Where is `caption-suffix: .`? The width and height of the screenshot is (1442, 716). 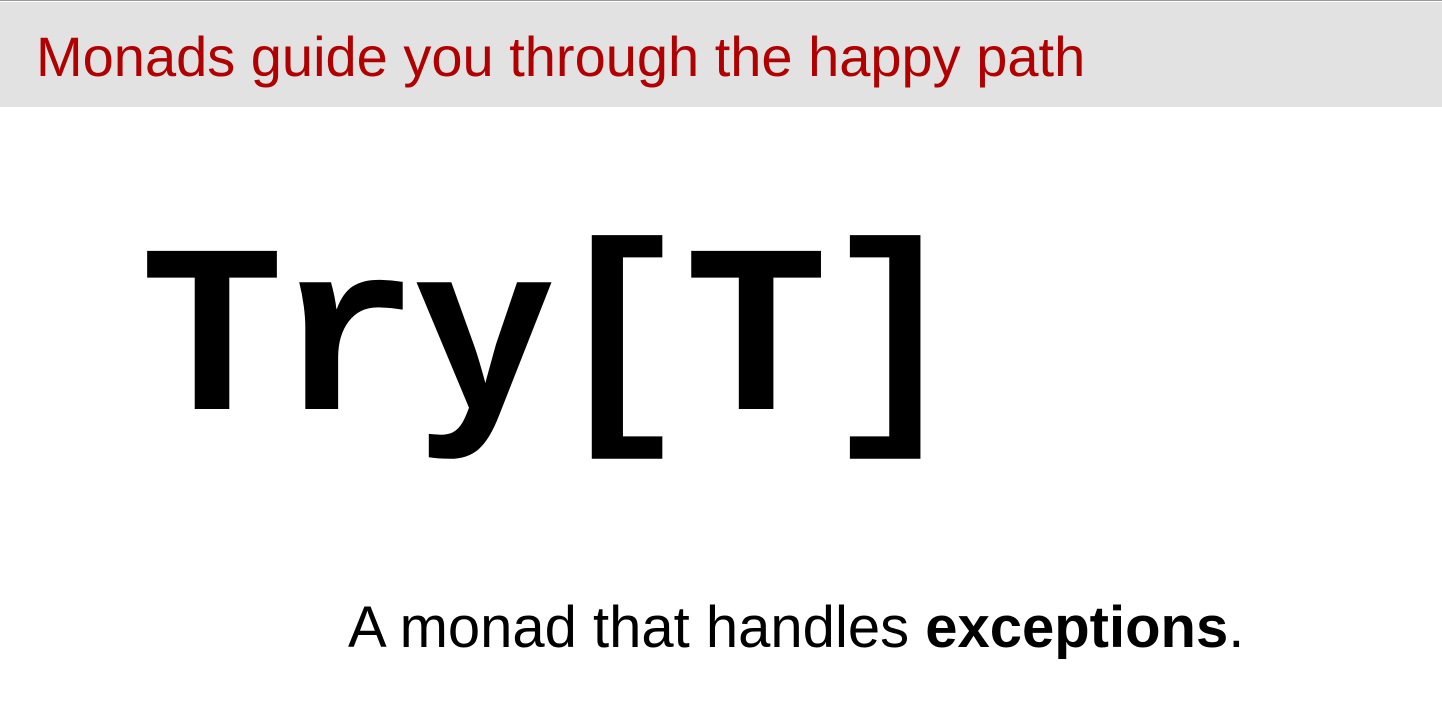
caption-suffix: . is located at coordinates (1236, 627).